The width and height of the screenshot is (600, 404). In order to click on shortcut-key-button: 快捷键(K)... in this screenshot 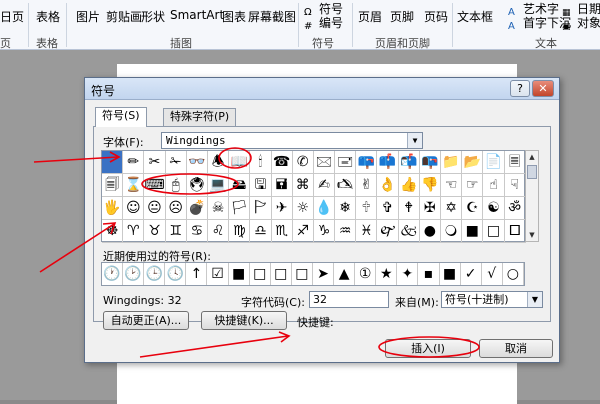, I will do `click(244, 320)`.